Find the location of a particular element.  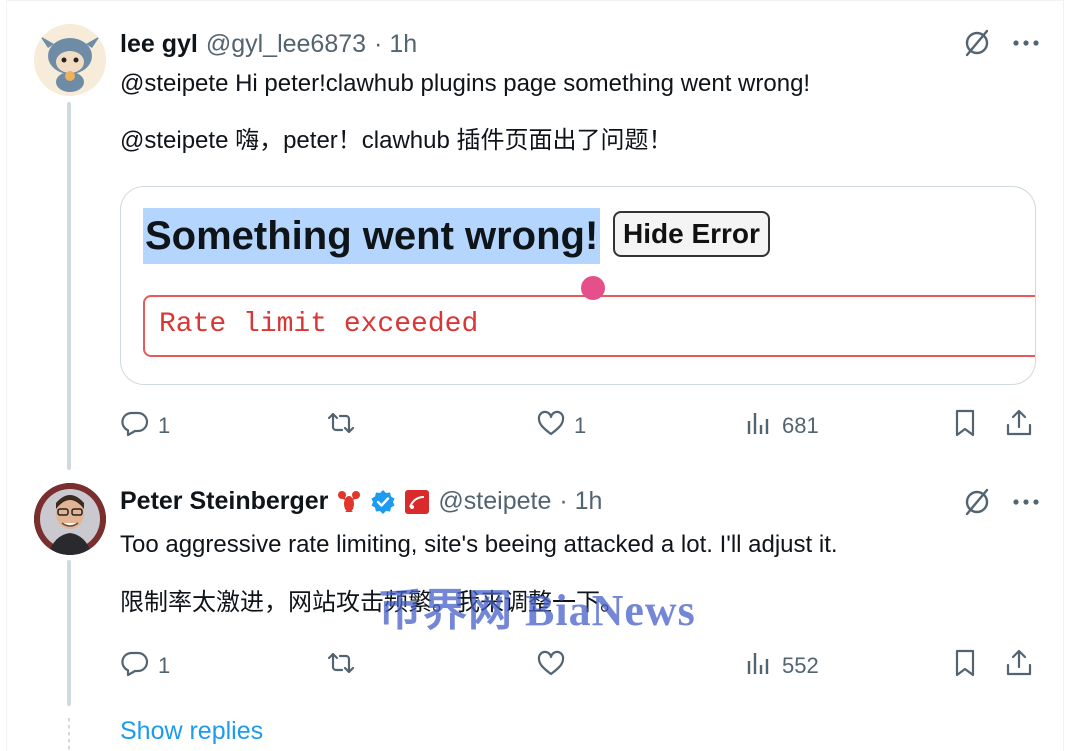

tweet-header: lee gyl @gyl_lee6873 · 1h is located at coordinates (268, 44).